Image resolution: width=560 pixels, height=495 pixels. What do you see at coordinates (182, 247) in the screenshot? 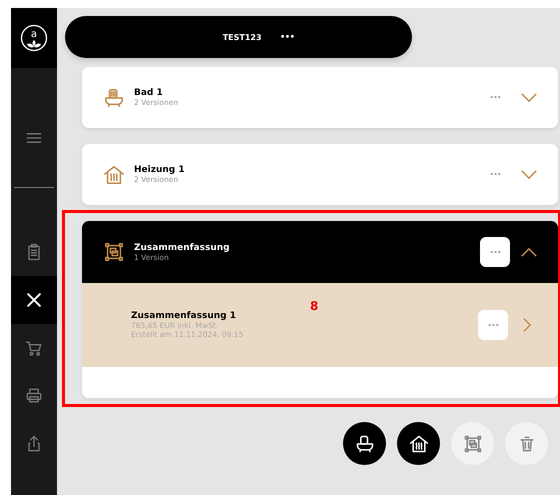
I see `card-title: Zusammenfassung` at bounding box center [182, 247].